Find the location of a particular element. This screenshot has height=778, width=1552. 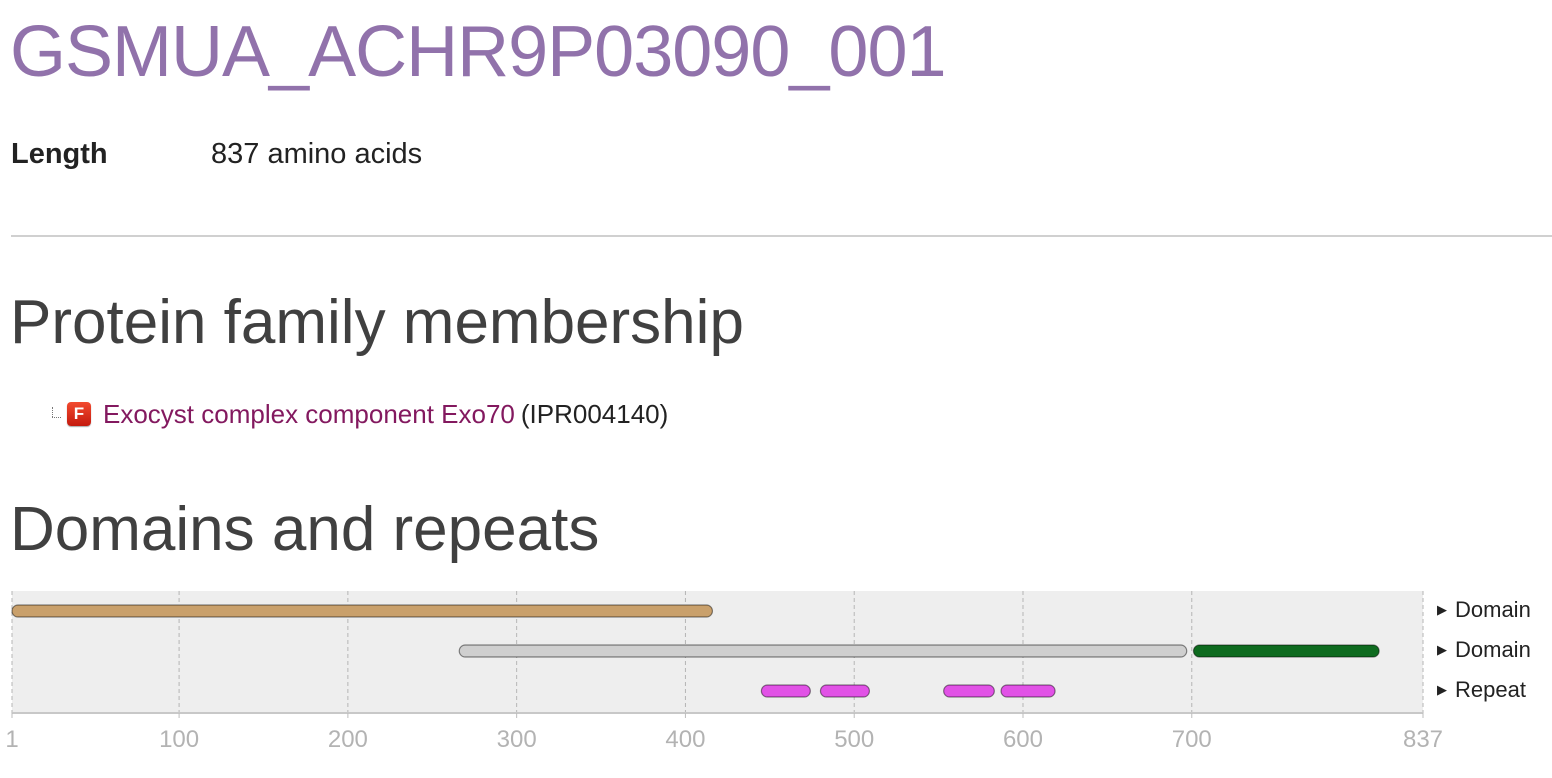

axis-tick-label: 700 is located at coordinates (1192, 739).